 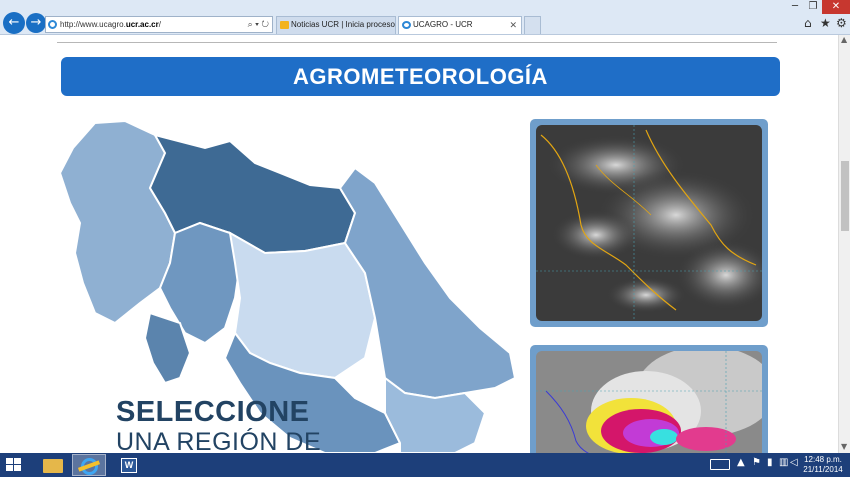 What do you see at coordinates (93, 24) in the screenshot?
I see `address-prefix: http://www.ucagro.` at bounding box center [93, 24].